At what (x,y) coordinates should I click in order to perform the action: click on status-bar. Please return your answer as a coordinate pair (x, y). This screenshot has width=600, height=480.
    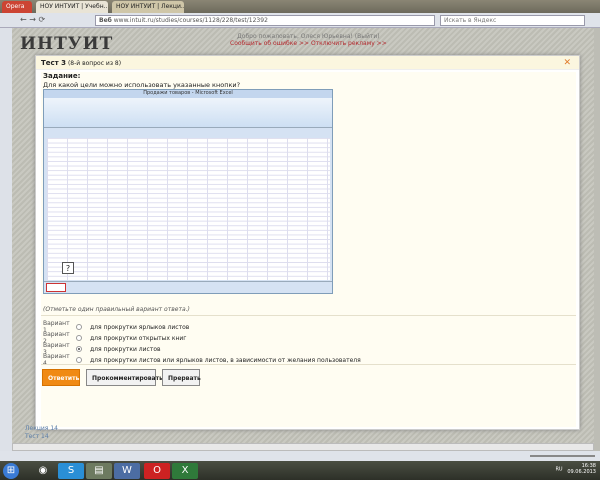
    Looking at the image, I should click on (300, 456).